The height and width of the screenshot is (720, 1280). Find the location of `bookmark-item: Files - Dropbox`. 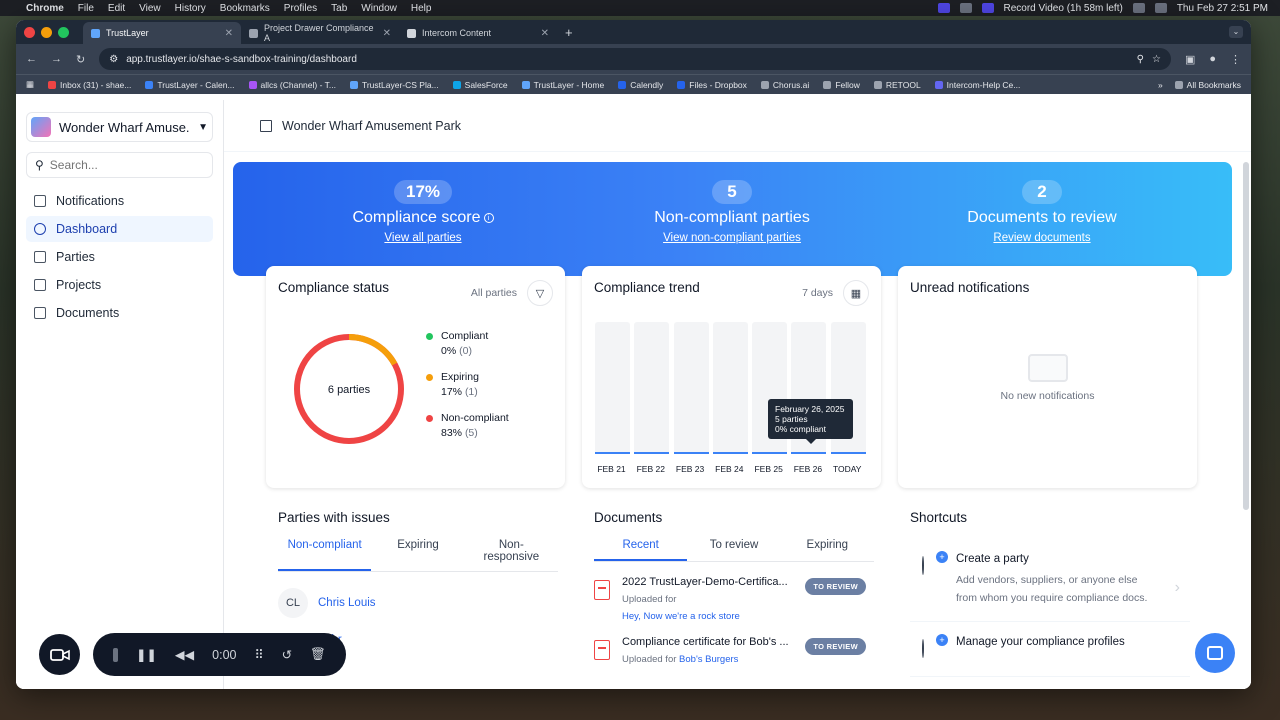

bookmark-item: Files - Dropbox is located at coordinates (712, 85).